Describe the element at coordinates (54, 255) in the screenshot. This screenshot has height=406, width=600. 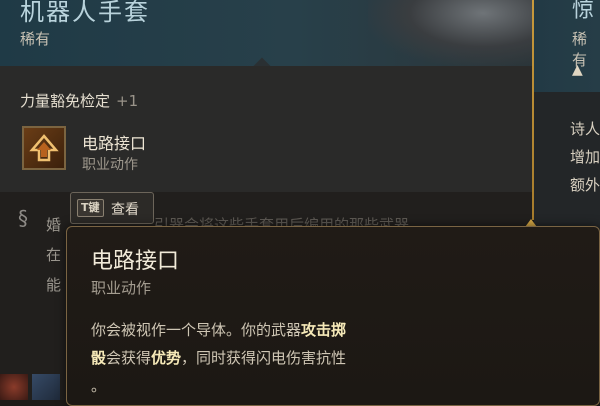
I see `desc-line-2: 在` at that location.